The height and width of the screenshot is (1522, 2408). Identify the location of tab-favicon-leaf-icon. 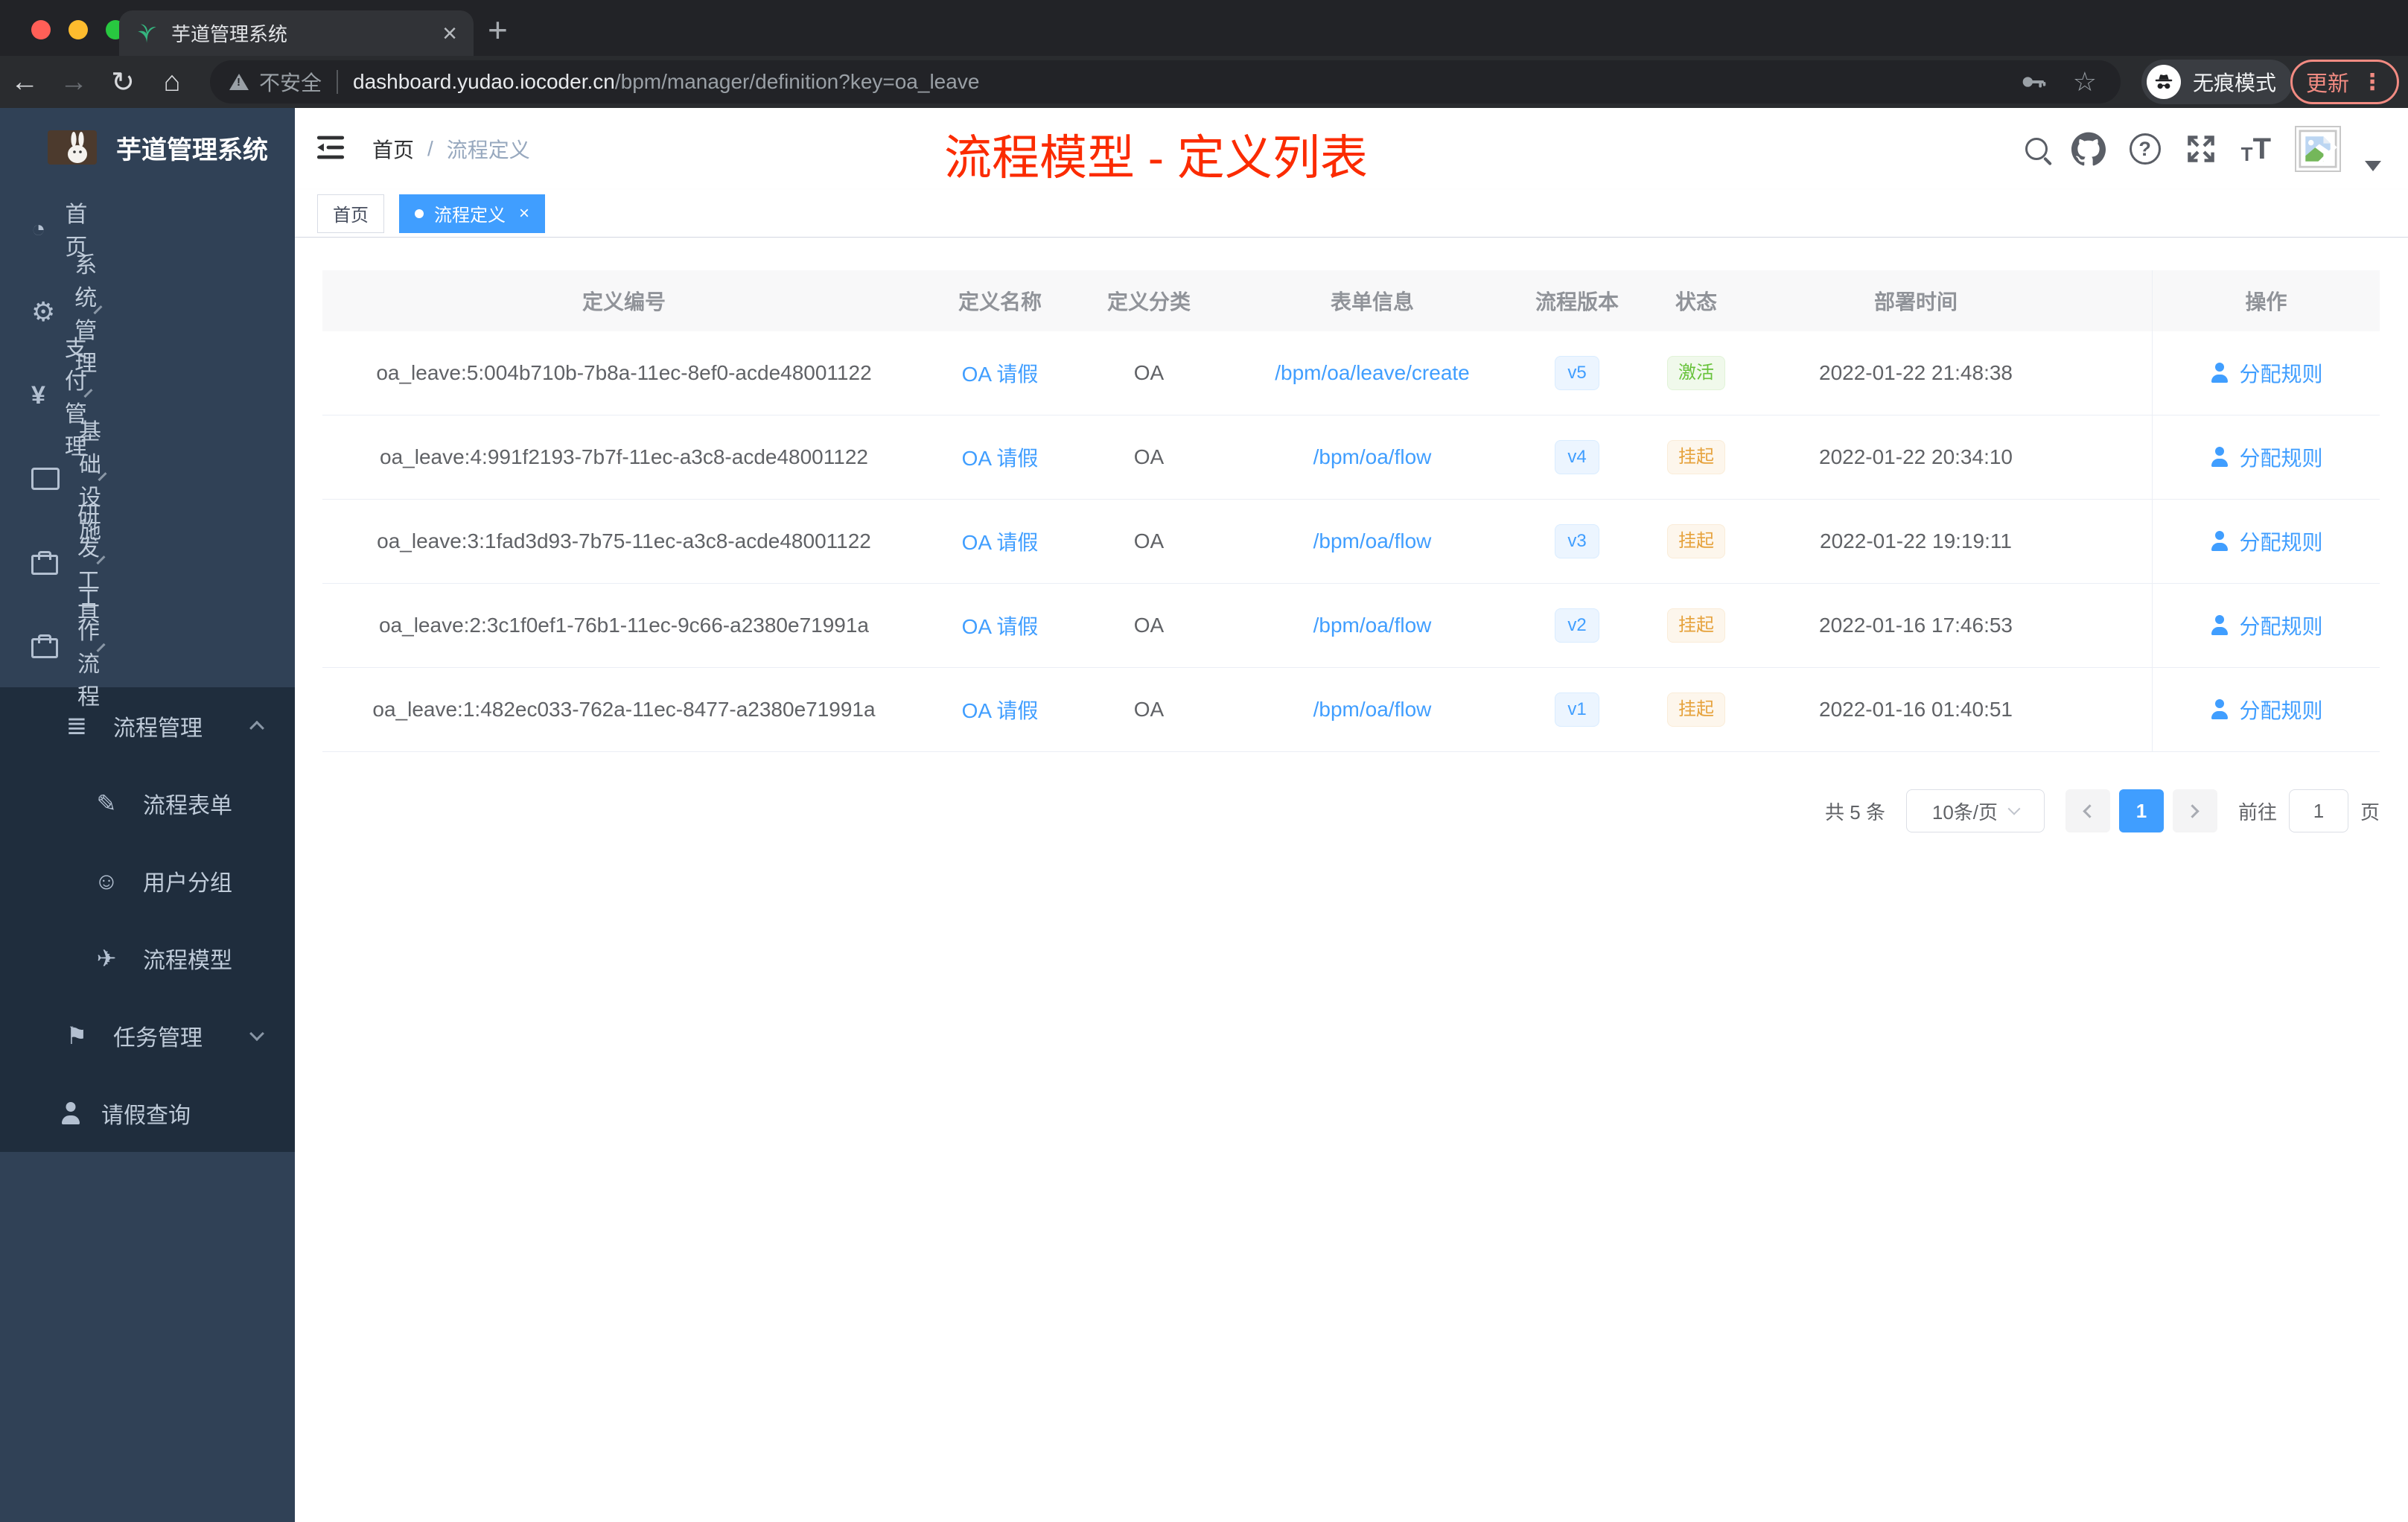
(147, 33).